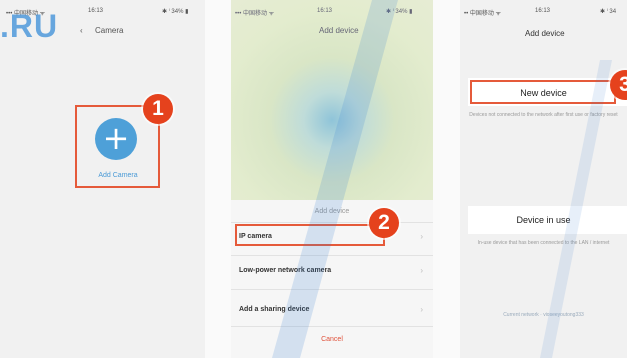 This screenshot has height=358, width=627. I want to click on status-carrier: ••• 中国移动 ᯤ, so click(255, 14).